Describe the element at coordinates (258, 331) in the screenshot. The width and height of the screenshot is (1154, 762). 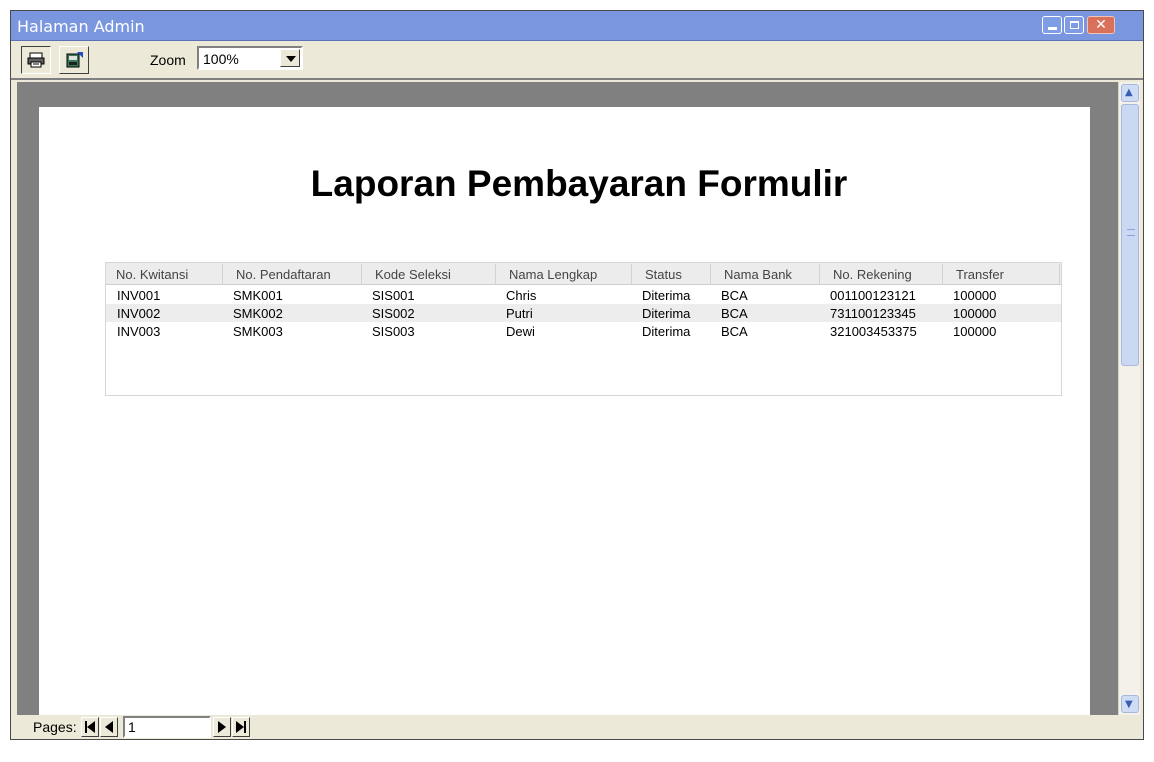
I see `cell-pendaftaran: SMK003` at that location.